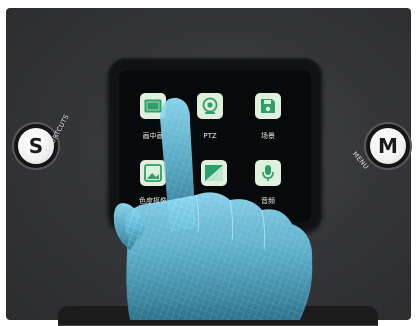 Image resolution: width=417 pixels, height=326 pixels. I want to click on app-tile-ptz, so click(210, 106).